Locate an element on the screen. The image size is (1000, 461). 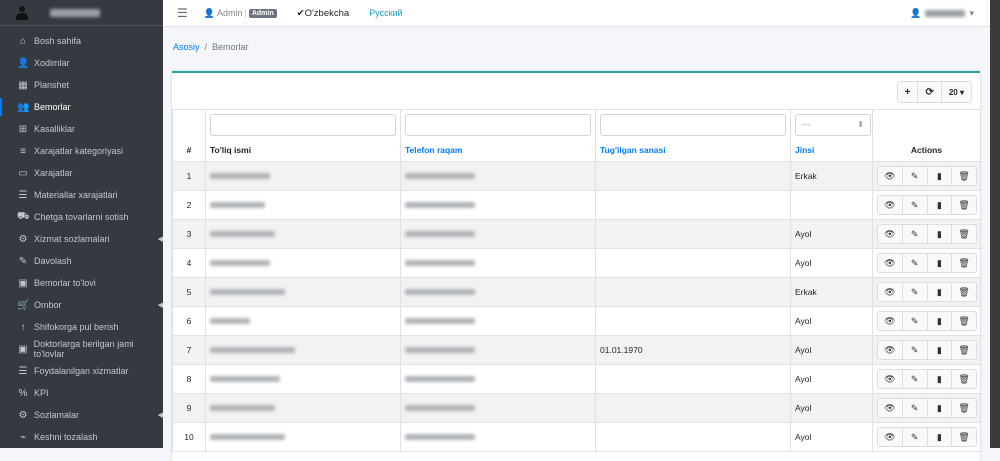
sidebar-item-materiallar-xarajatlari: ☰ Materiallar xarajatlari is located at coordinates (81, 195).